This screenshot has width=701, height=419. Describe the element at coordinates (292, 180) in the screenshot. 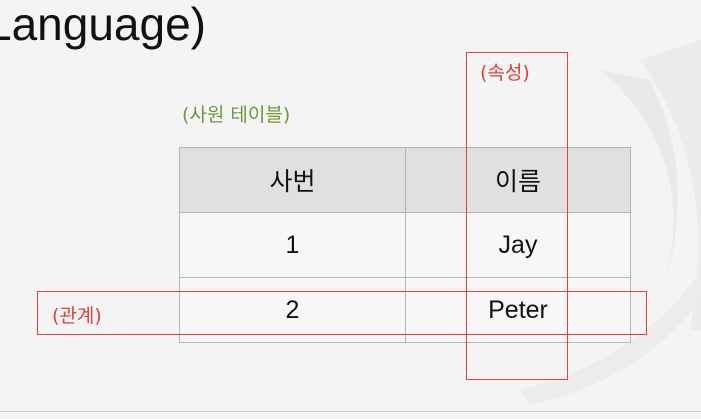

I see `column-header-employee-id: 사번` at that location.